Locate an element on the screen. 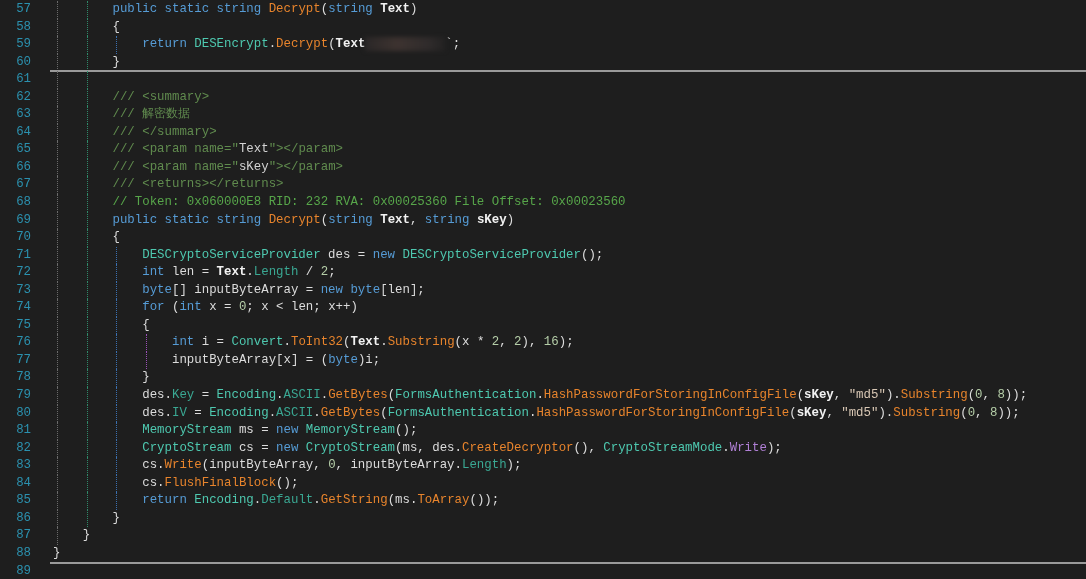 The width and height of the screenshot is (1086, 579). code-line: for (int x = 0; x < len; x++) is located at coordinates (250, 308).